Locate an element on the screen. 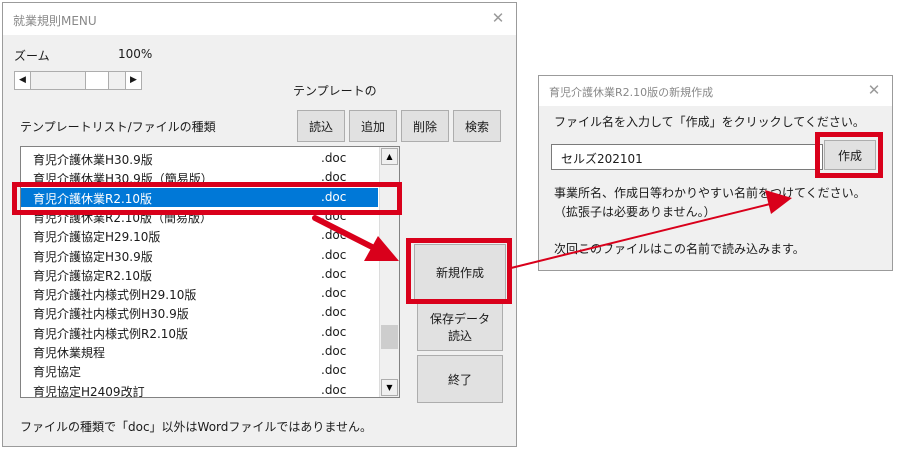 This screenshot has width=900, height=457. annotation-arrows is located at coordinates (552, 229).